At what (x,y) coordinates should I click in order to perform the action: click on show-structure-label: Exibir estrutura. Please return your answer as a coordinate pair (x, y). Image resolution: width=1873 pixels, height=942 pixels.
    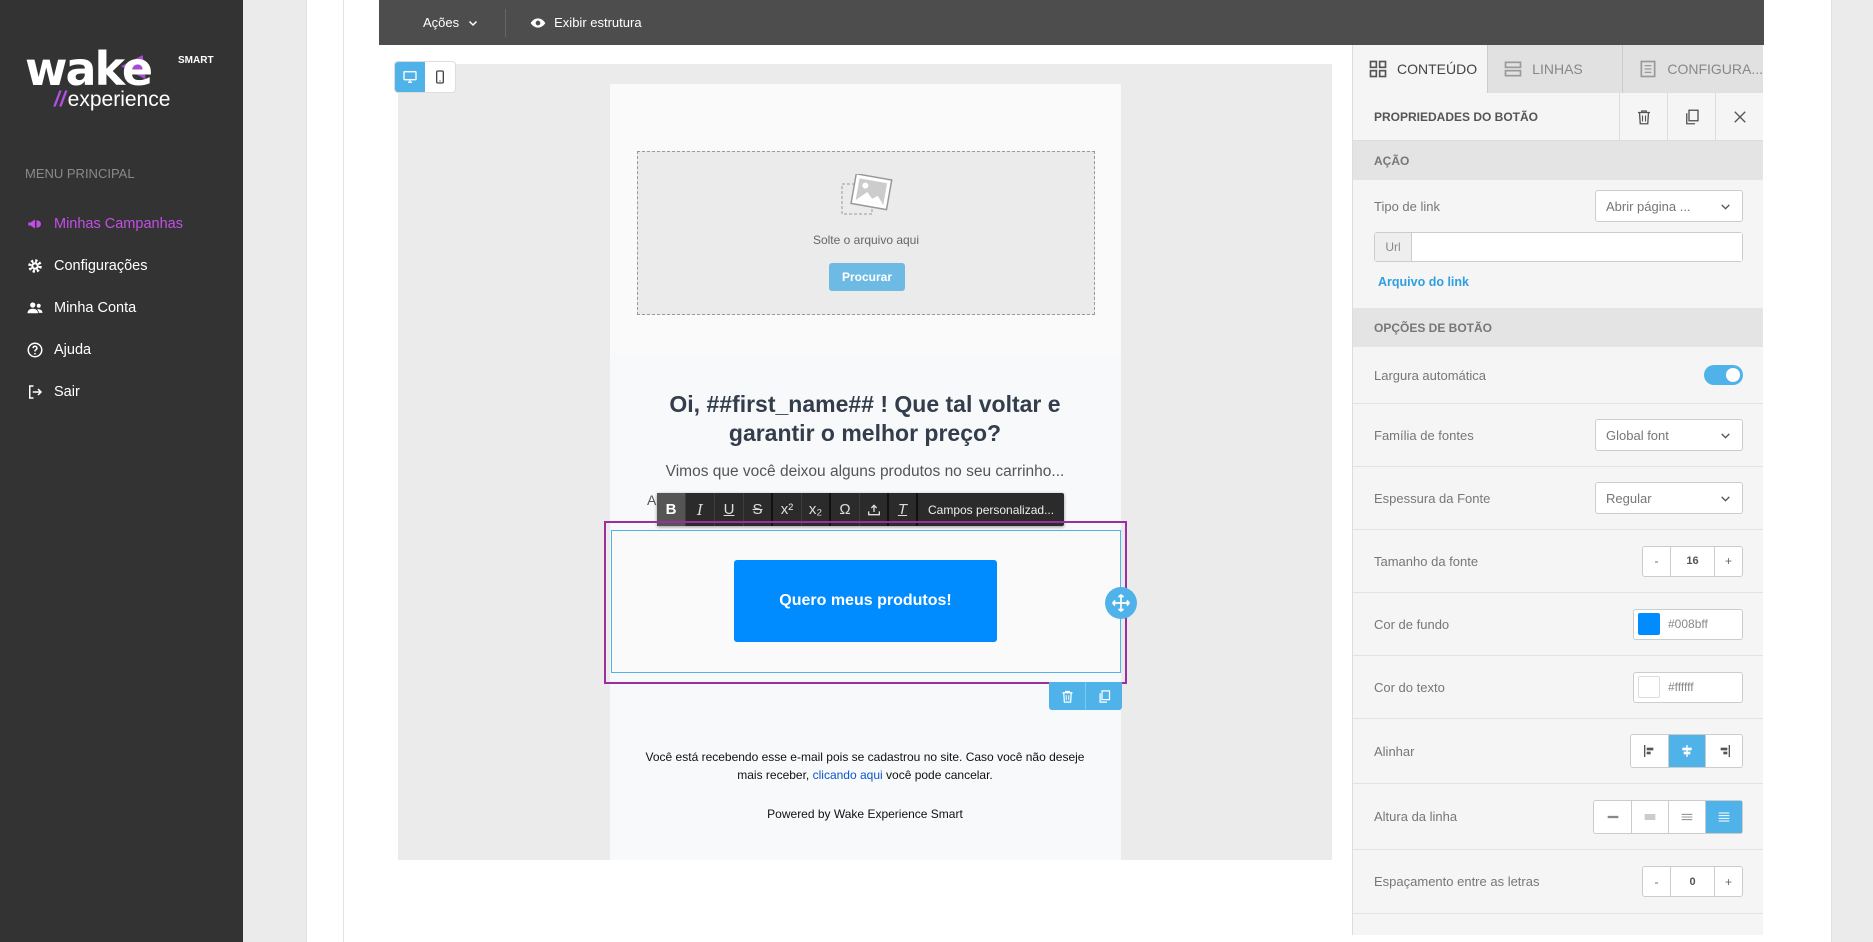
    Looking at the image, I should click on (598, 22).